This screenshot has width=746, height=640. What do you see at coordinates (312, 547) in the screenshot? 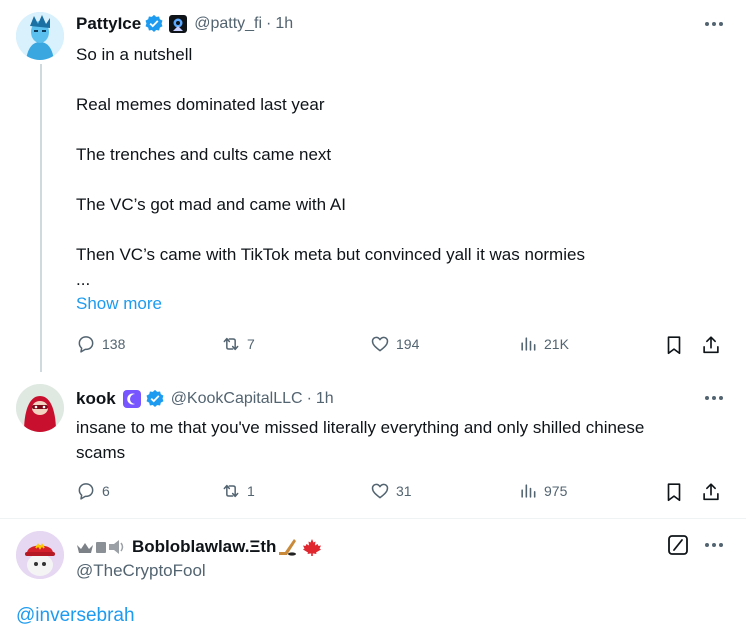
I see `flag-canada-icon` at bounding box center [312, 547].